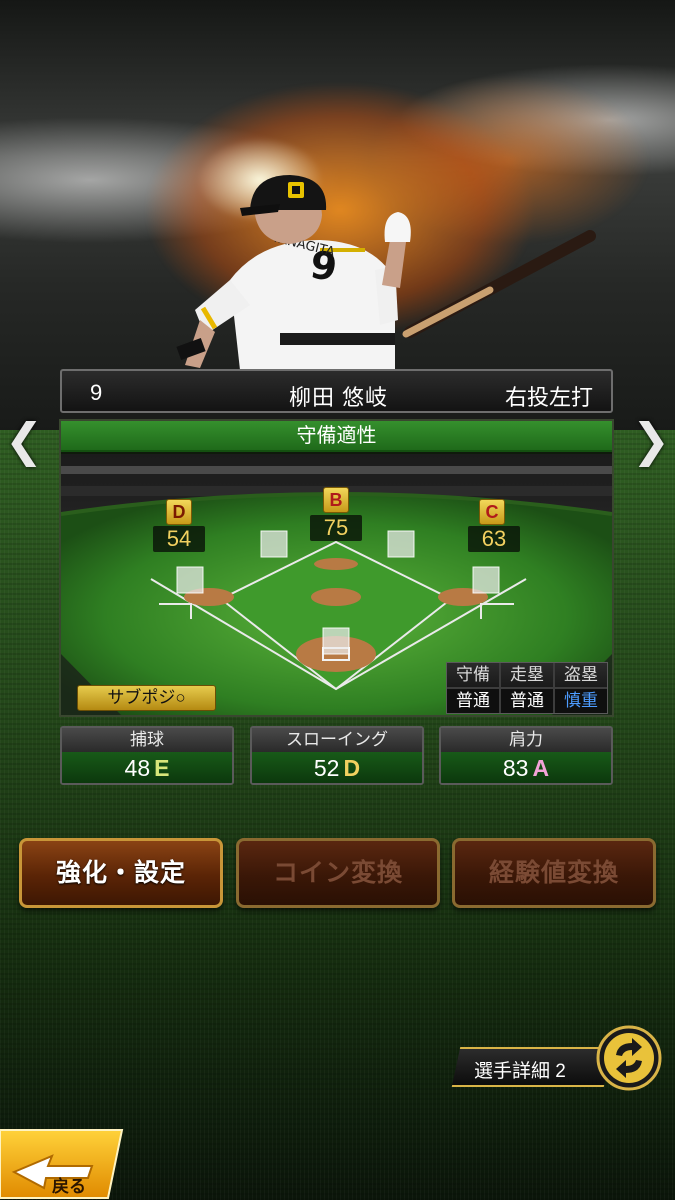  I want to click on stat-value: 83, so click(515, 768).